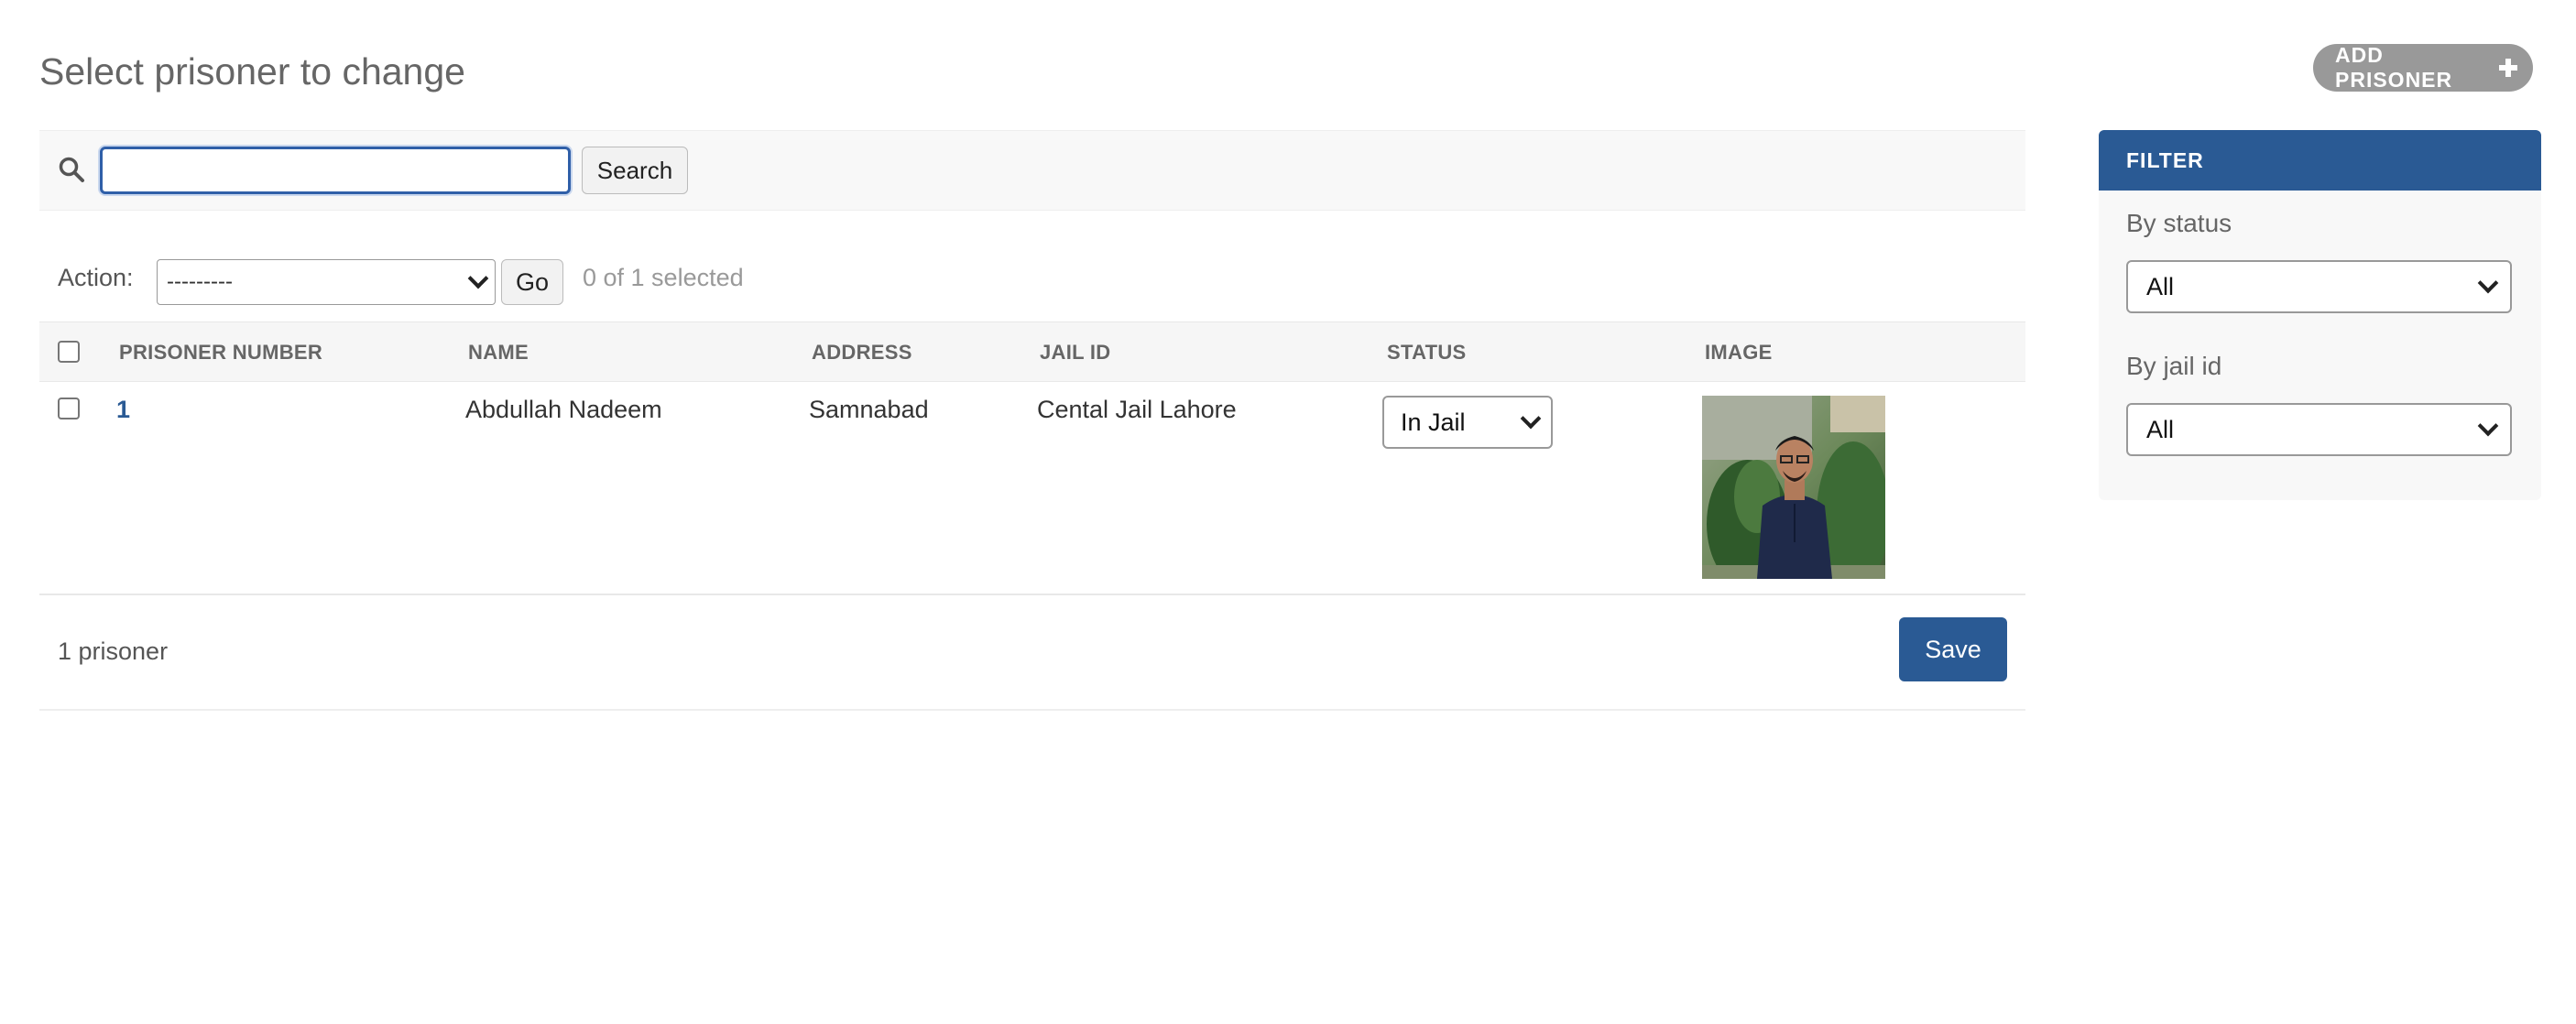 This screenshot has width=2576, height=1024. Describe the element at coordinates (335, 170) in the screenshot. I see `search-input` at that location.